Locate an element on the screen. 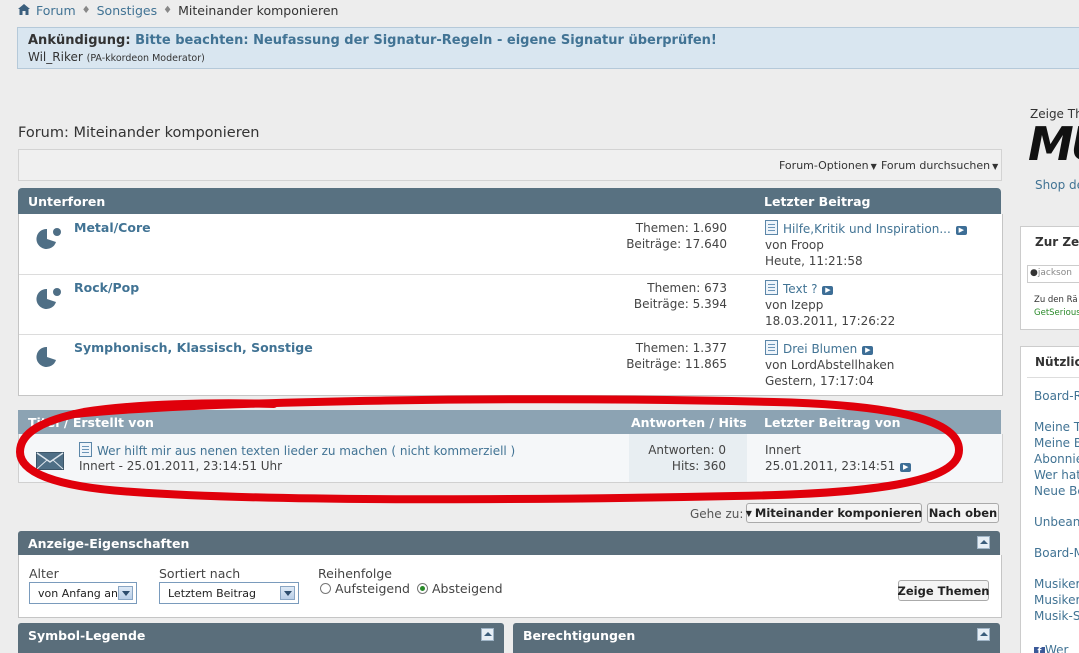 The image size is (1079, 653). home-icon is located at coordinates (24, 10).